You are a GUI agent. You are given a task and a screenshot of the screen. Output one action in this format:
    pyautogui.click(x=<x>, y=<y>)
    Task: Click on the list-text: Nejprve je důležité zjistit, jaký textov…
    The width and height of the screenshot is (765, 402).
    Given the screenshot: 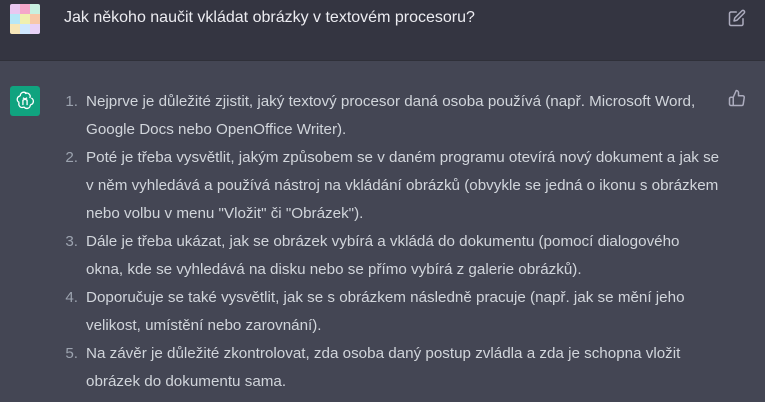 What is the action you would take?
    pyautogui.click(x=391, y=115)
    